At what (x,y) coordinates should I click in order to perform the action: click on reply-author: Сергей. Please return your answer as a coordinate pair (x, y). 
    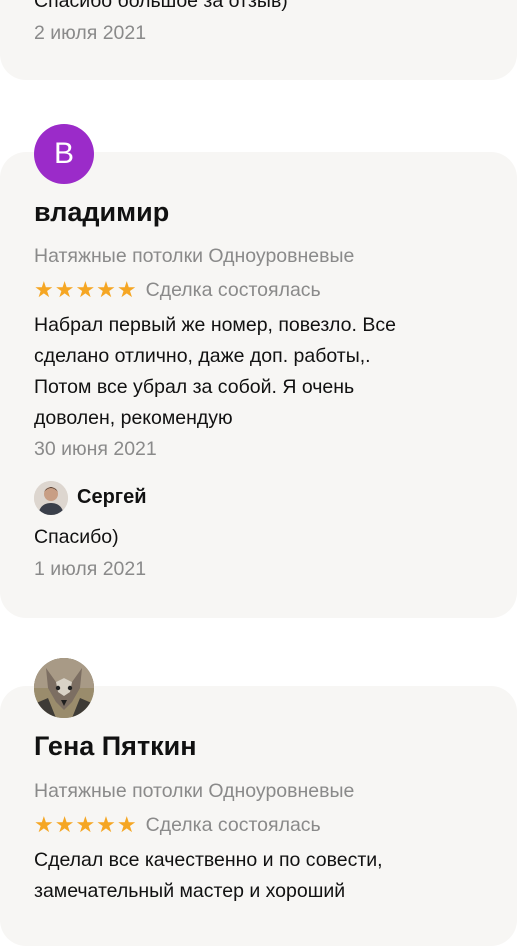
    Looking at the image, I should click on (112, 497).